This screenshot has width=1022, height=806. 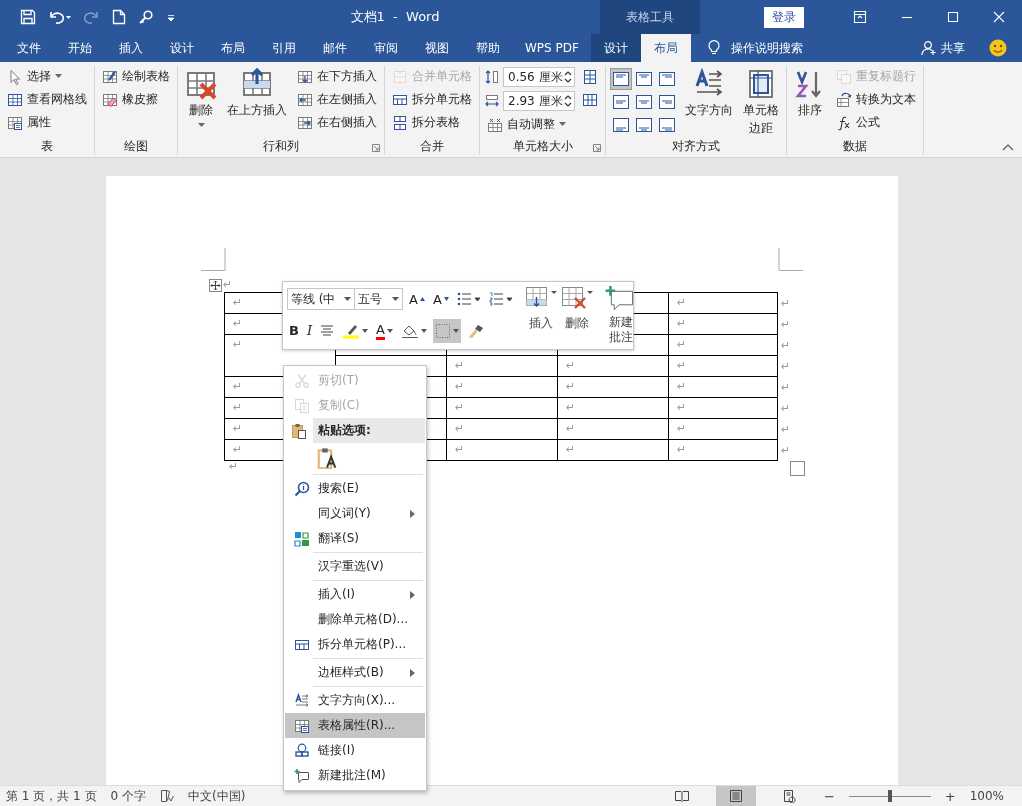 What do you see at coordinates (128, 796) in the screenshot?
I see `word-count: 0 个字` at bounding box center [128, 796].